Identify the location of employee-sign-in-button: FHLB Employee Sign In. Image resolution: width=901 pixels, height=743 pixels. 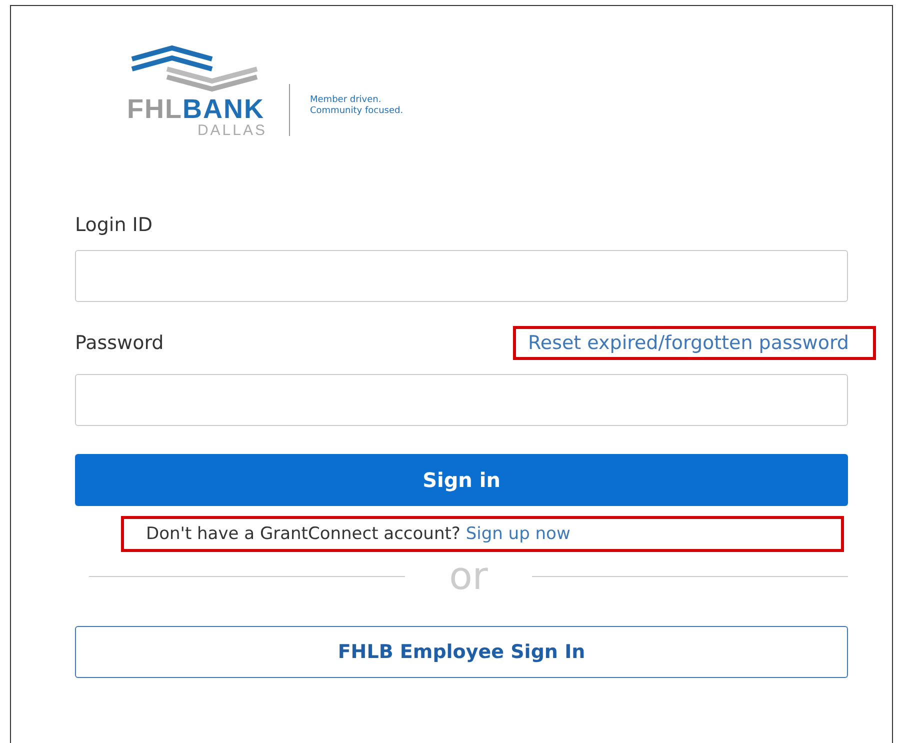
(461, 652).